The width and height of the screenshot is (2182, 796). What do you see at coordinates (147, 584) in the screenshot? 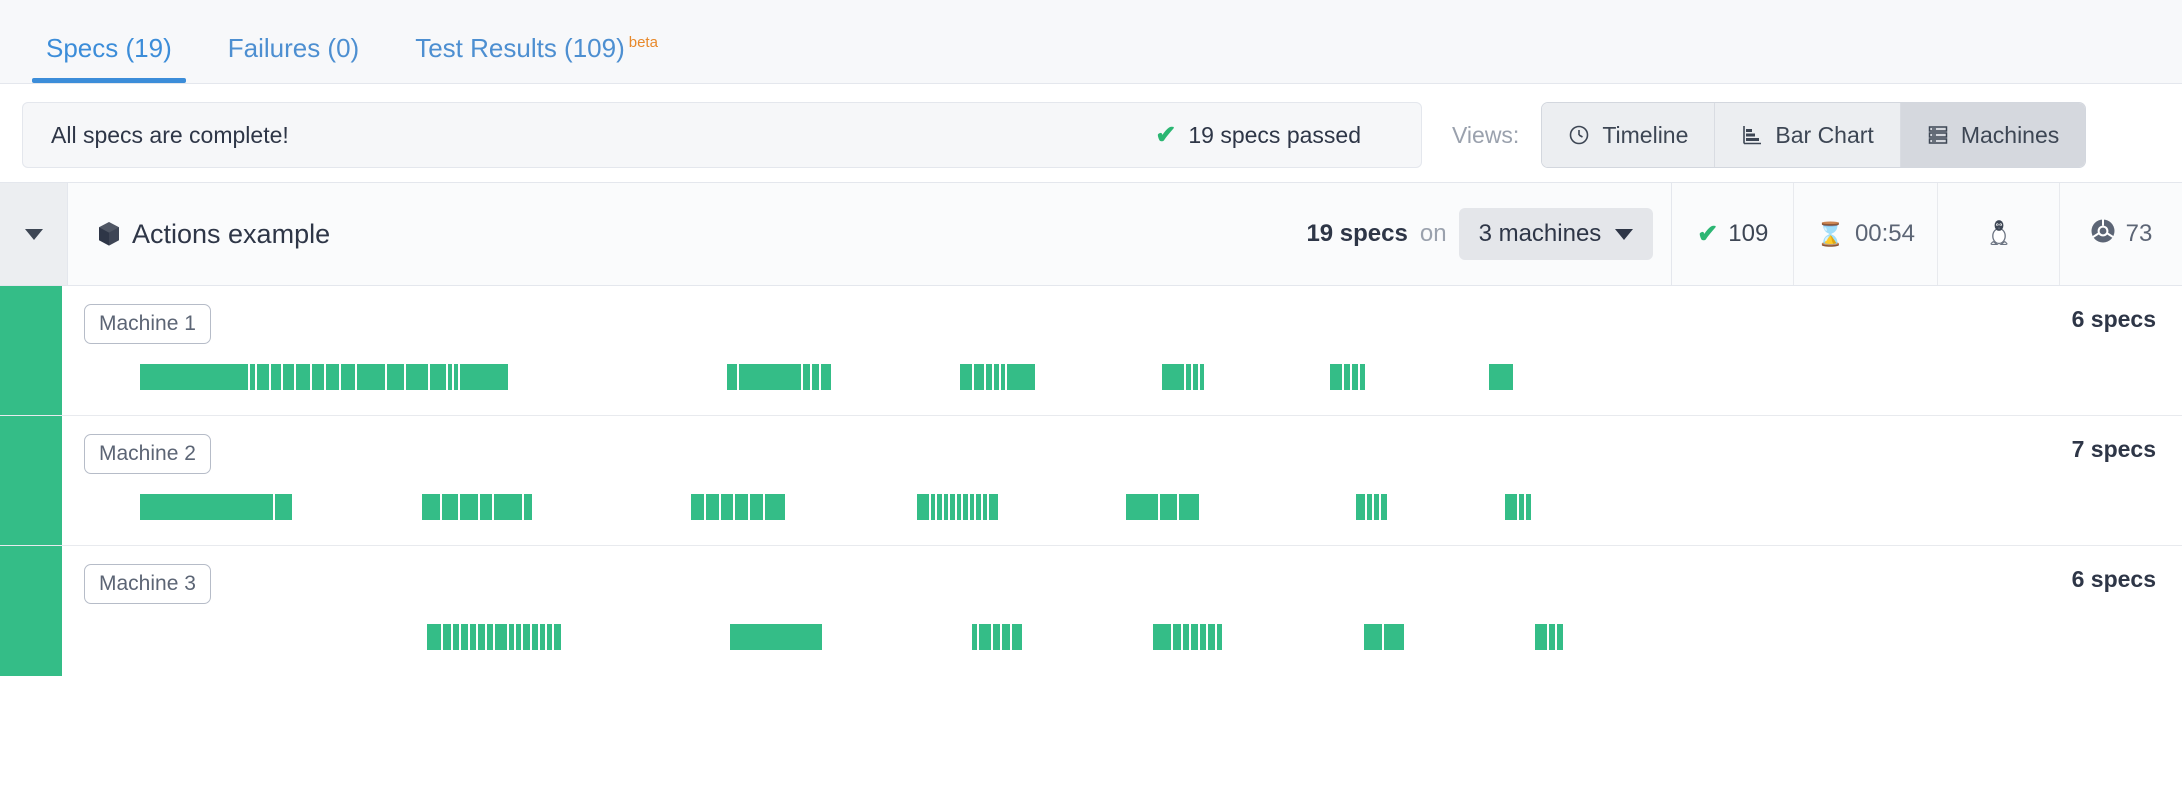
I see `machine-label: Machine 3` at bounding box center [147, 584].